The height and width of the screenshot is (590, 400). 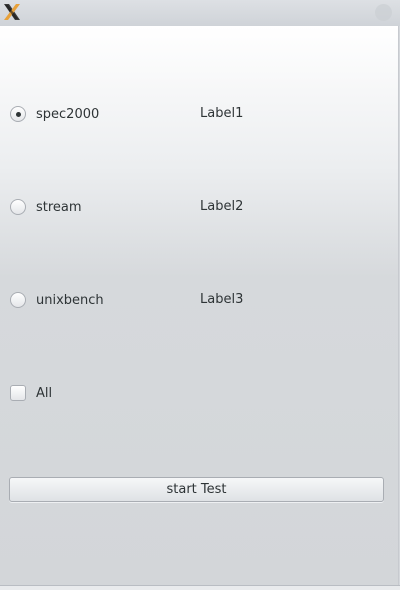 What do you see at coordinates (222, 113) in the screenshot?
I see `label1: Label1` at bounding box center [222, 113].